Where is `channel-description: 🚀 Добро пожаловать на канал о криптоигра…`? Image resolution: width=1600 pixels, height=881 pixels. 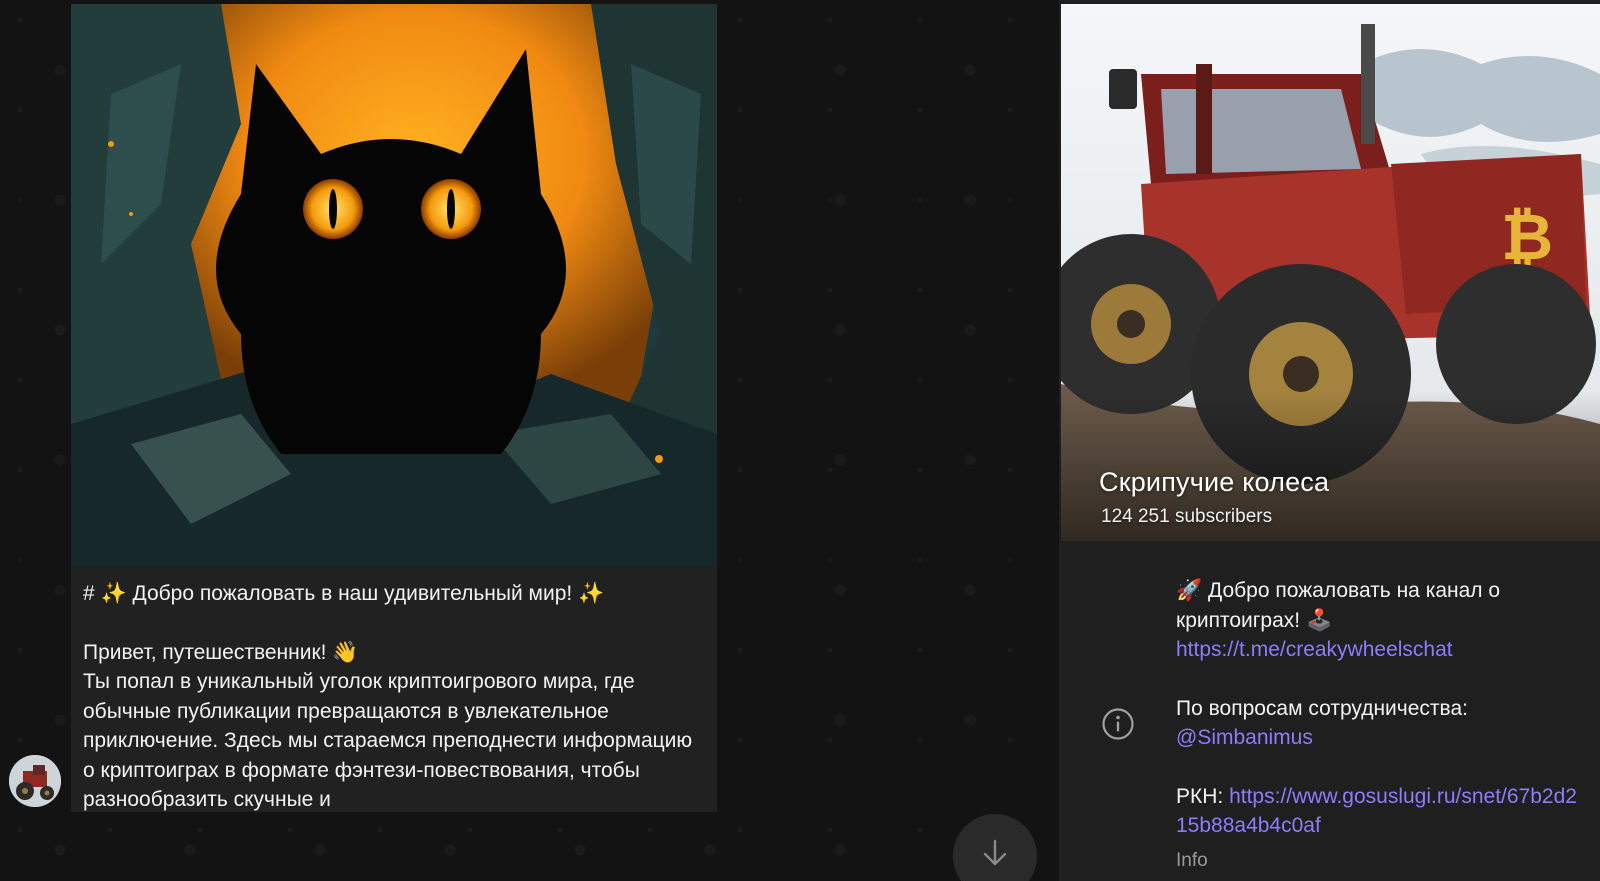 channel-description: 🚀 Добро пожаловать на канал о криптоигра… is located at coordinates (1381, 708).